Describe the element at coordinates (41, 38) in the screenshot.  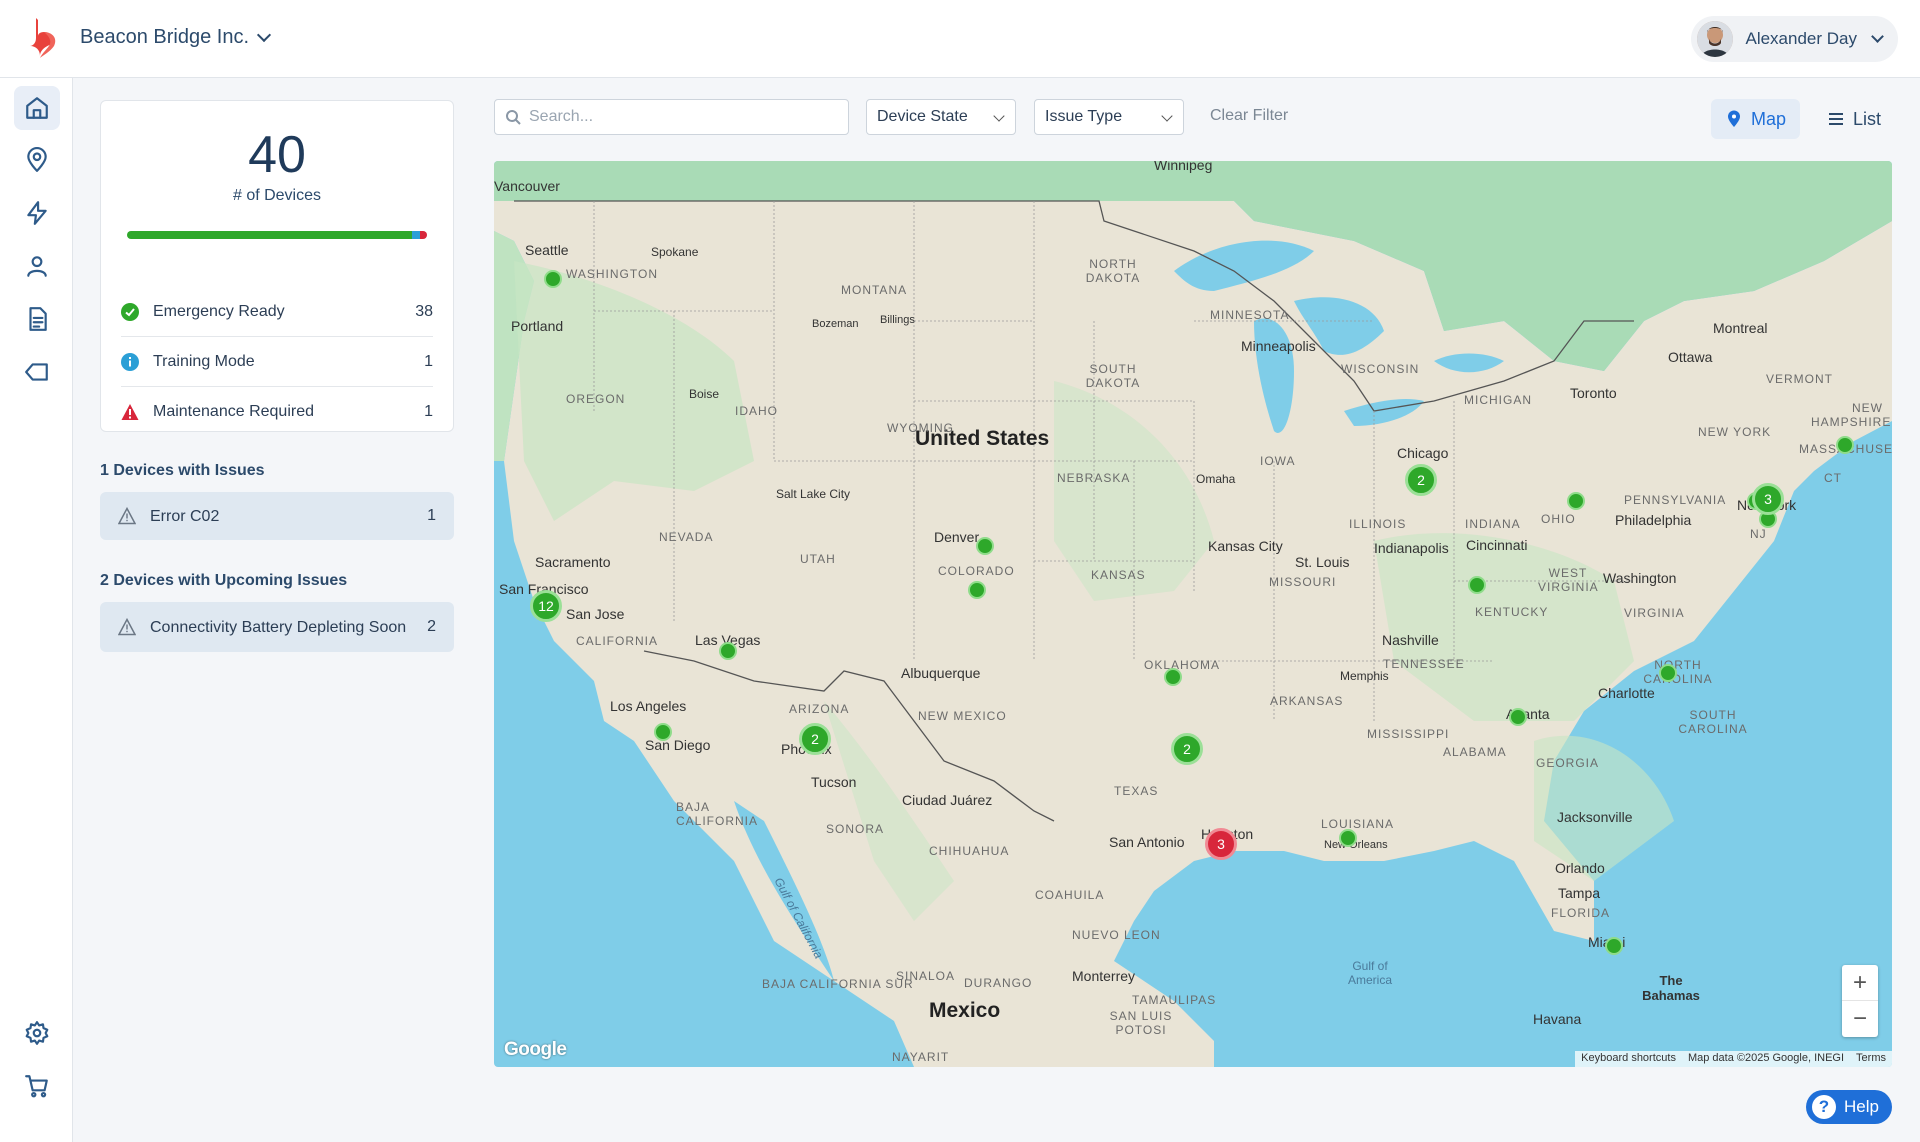
I see `beacon-bridge-logo` at that location.